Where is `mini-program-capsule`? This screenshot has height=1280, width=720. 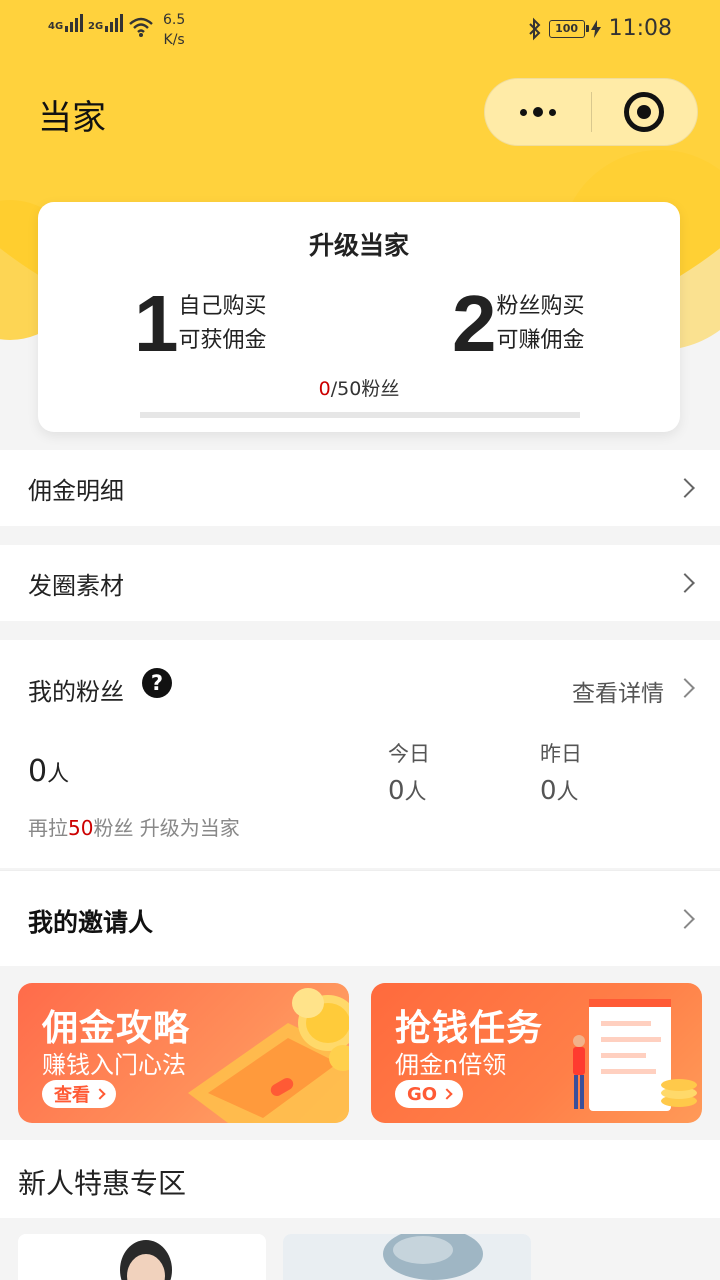 mini-program-capsule is located at coordinates (591, 112).